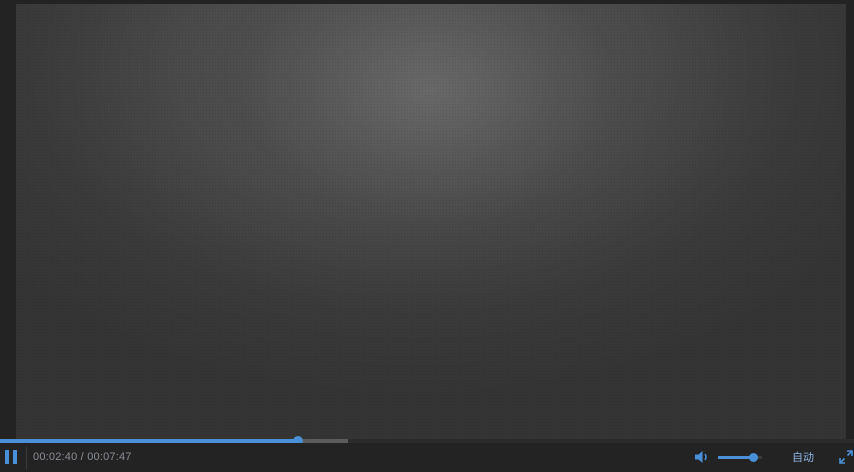 This screenshot has width=854, height=472. I want to click on volume-button, so click(703, 457).